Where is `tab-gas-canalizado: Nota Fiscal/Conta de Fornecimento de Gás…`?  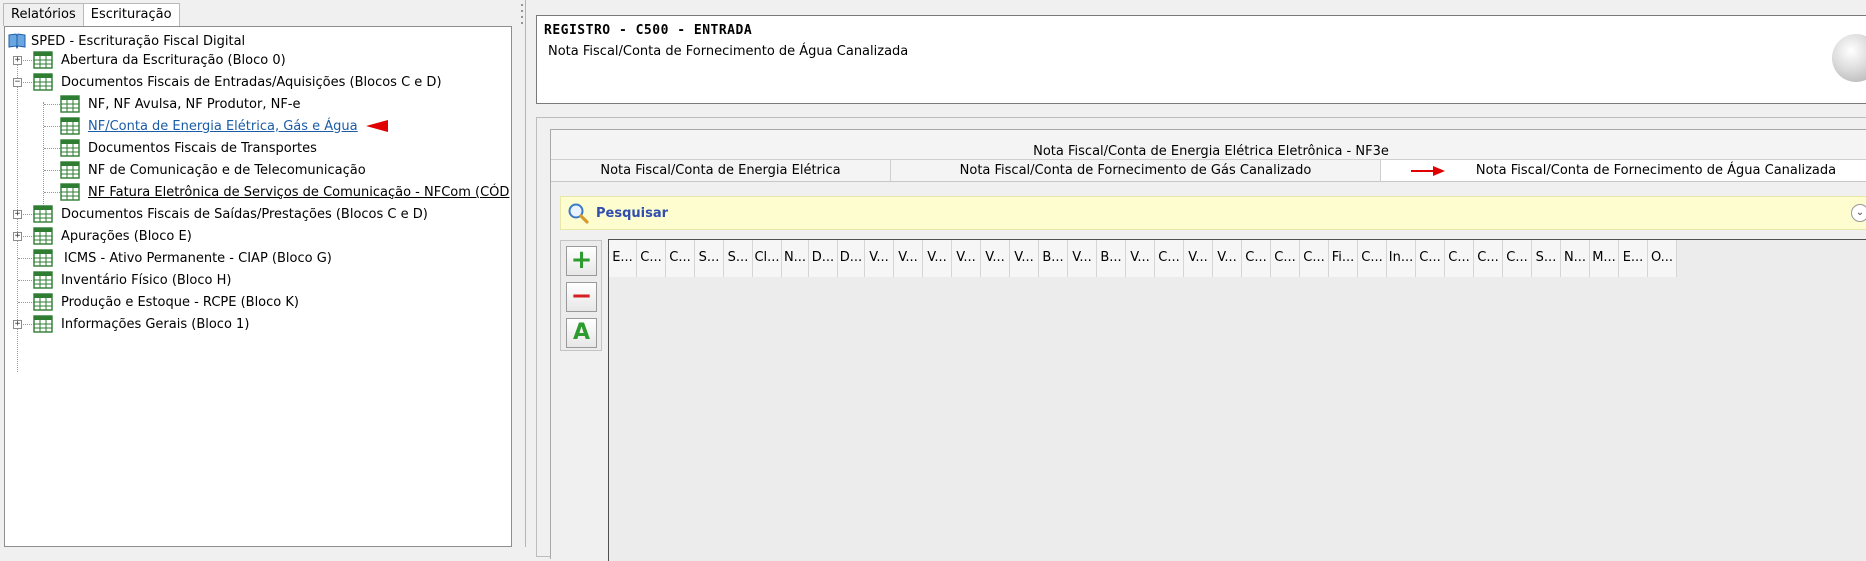
tab-gas-canalizado: Nota Fiscal/Conta de Fornecimento de Gás… is located at coordinates (1136, 170).